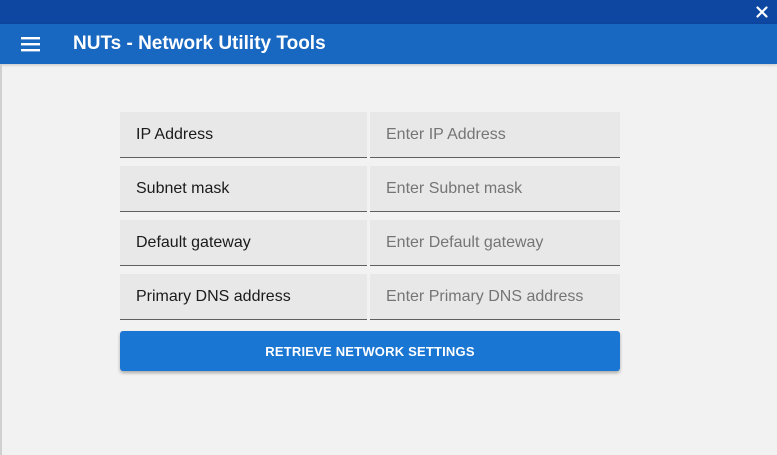 The image size is (777, 455). I want to click on app-title: NUTs - Network Utility Tools, so click(199, 43).